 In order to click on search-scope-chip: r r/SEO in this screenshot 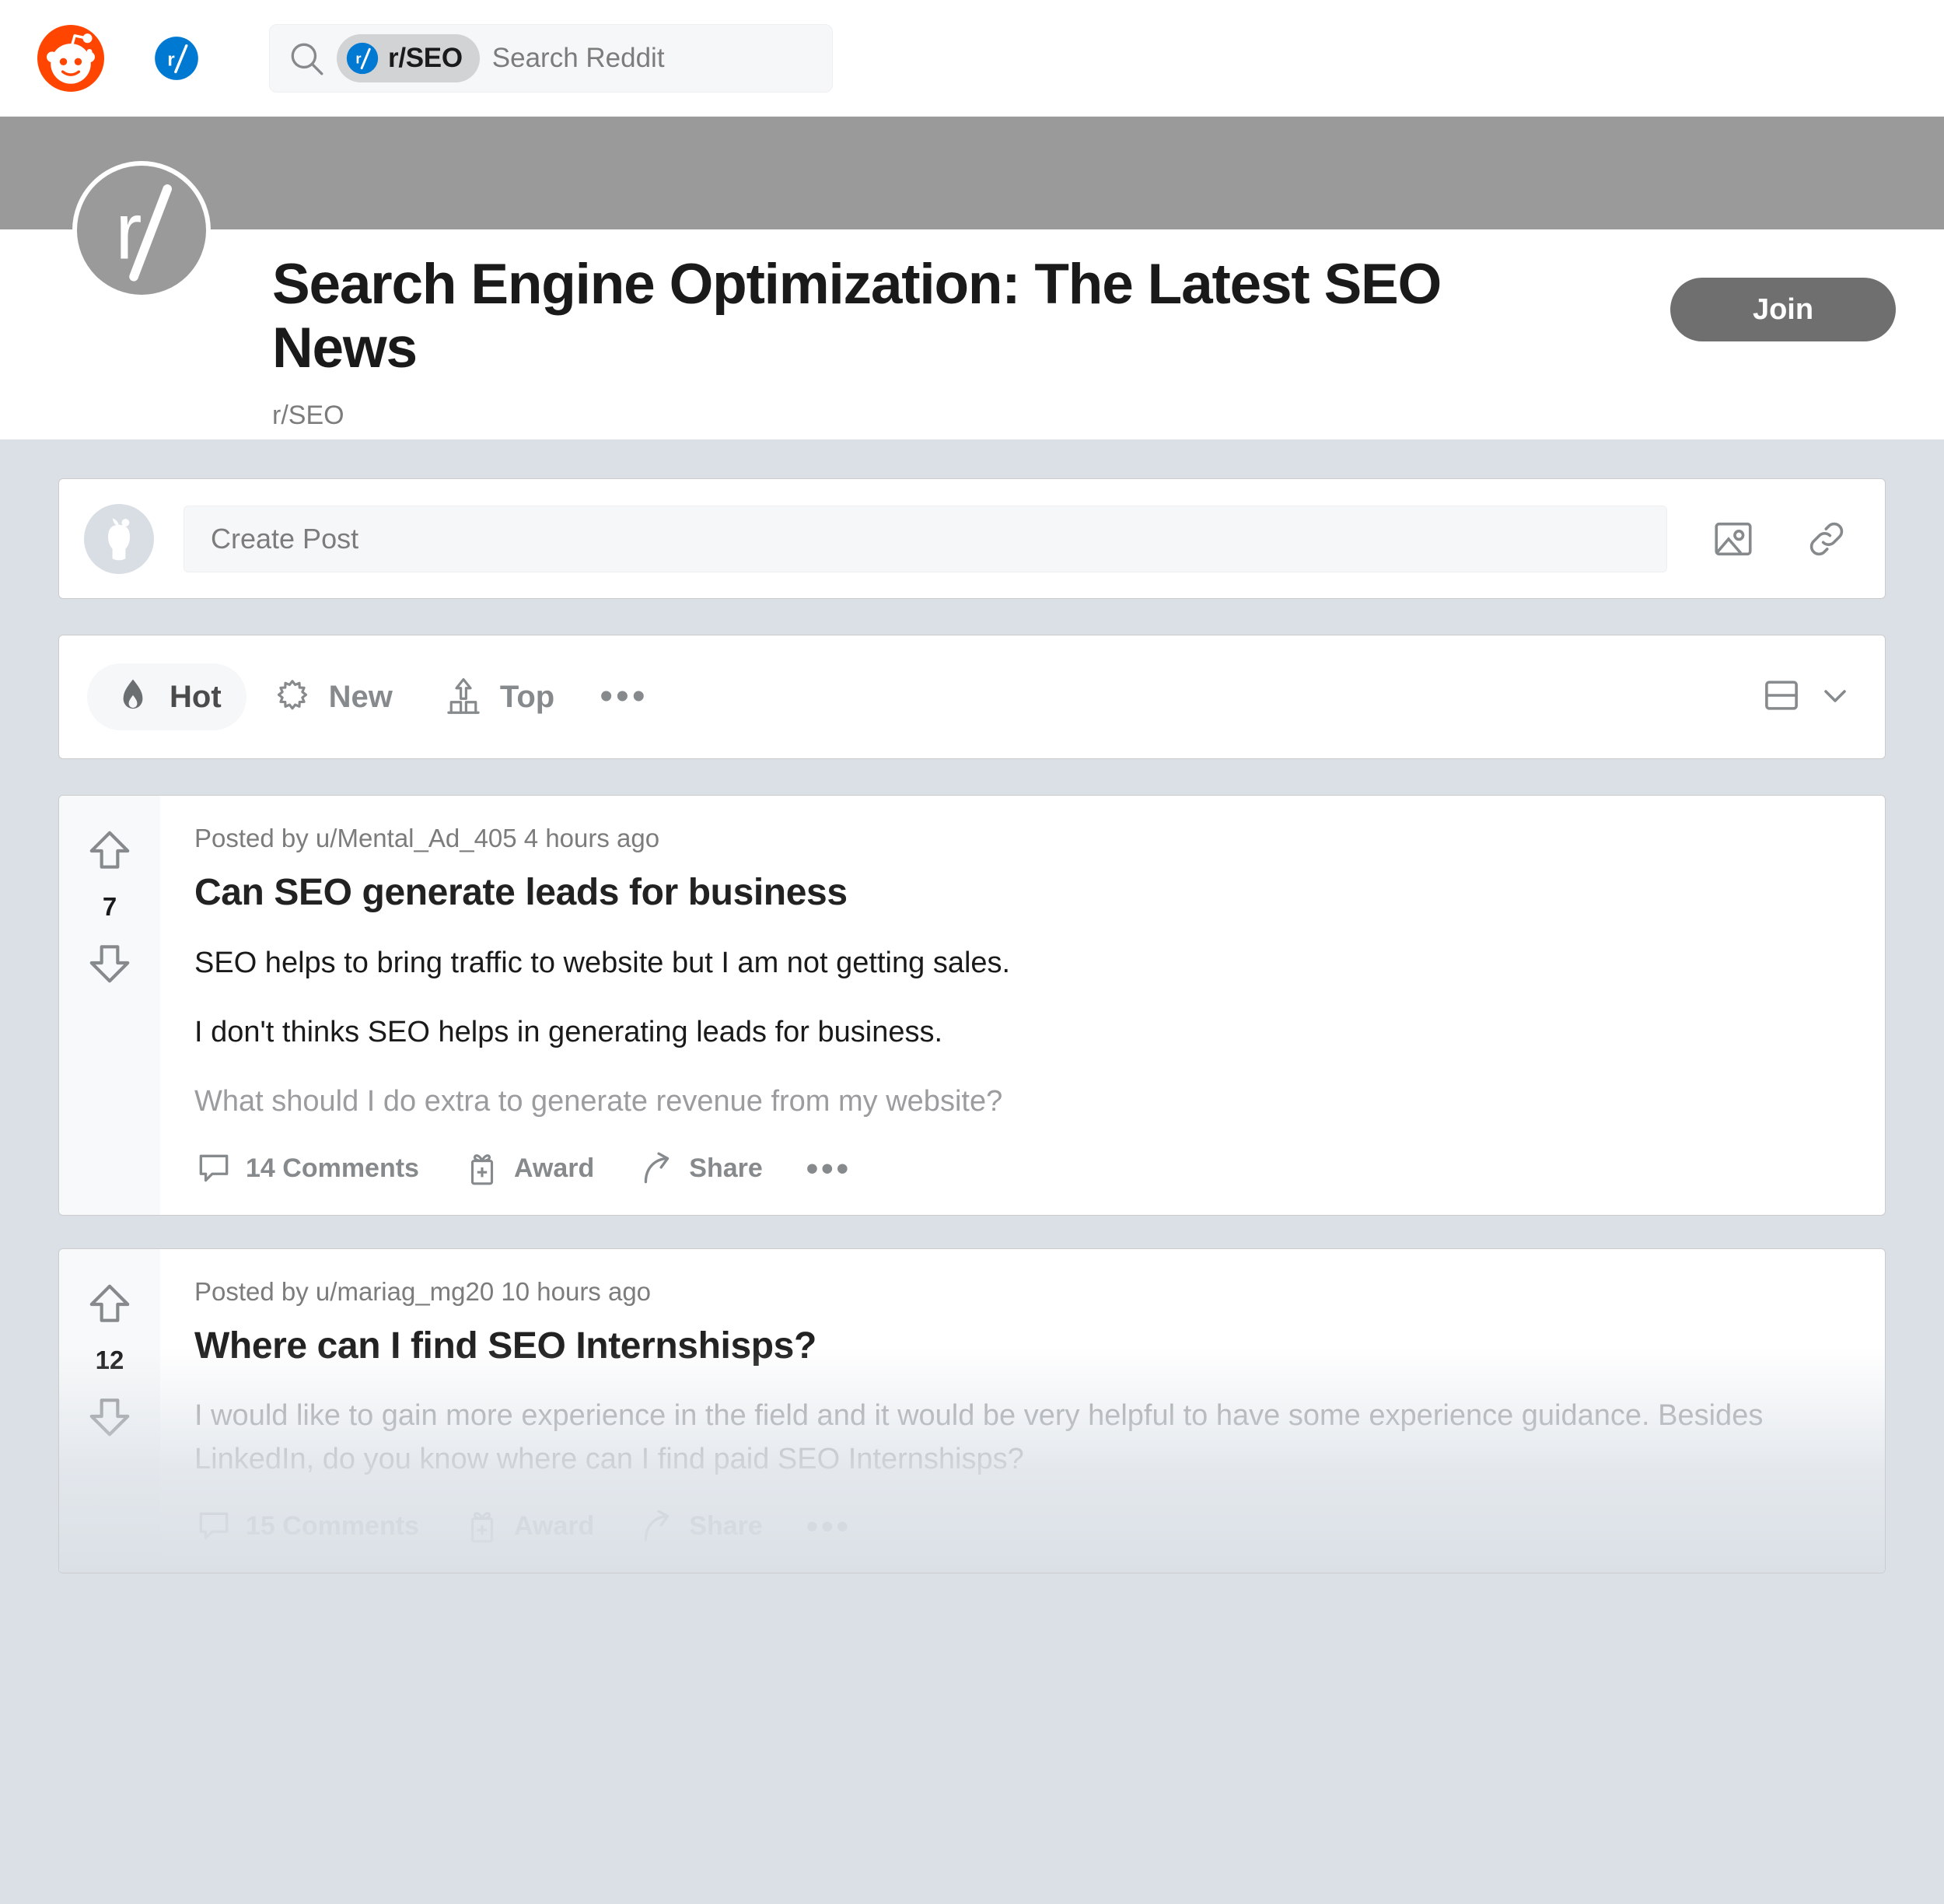, I will do `click(408, 57)`.